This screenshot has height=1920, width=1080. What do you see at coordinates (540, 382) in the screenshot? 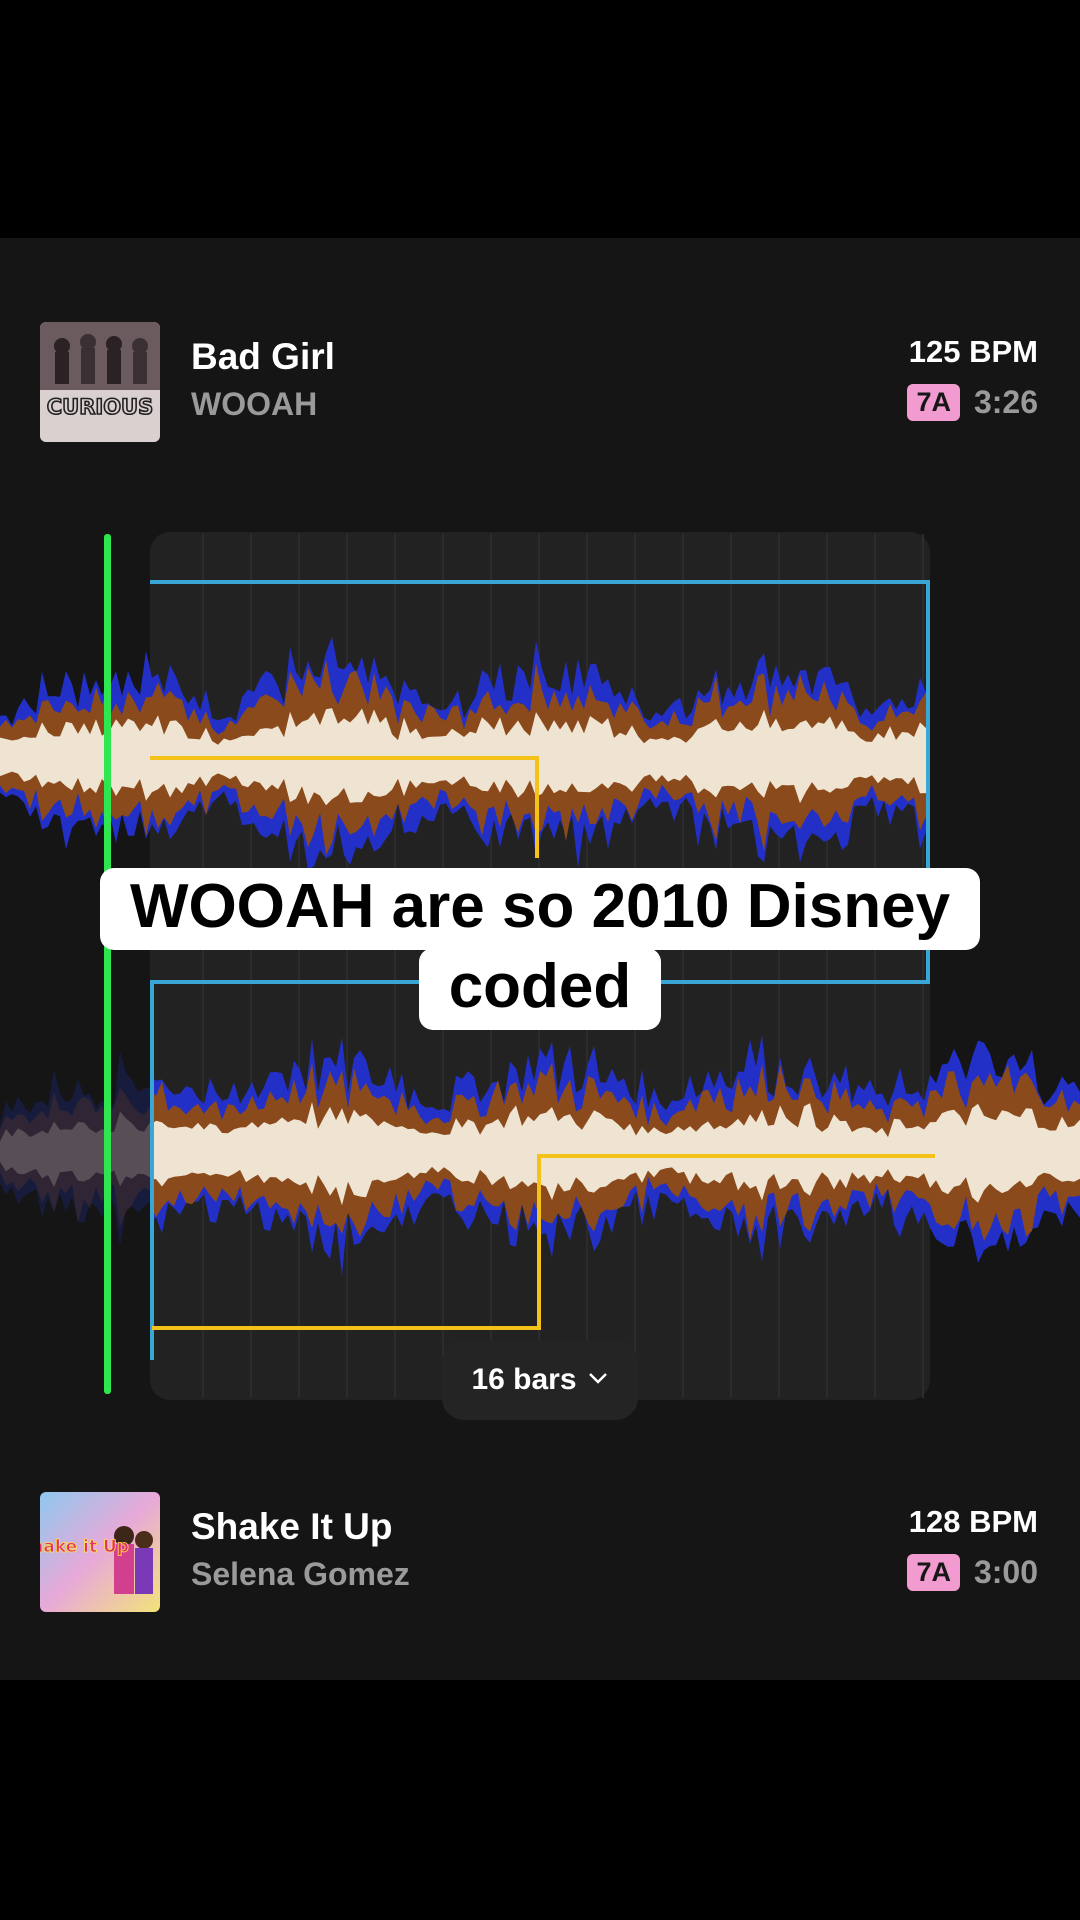
I see `track-top: CURIOUS Bad Girl WOOAH 125 BPM 7A 3:26` at bounding box center [540, 382].